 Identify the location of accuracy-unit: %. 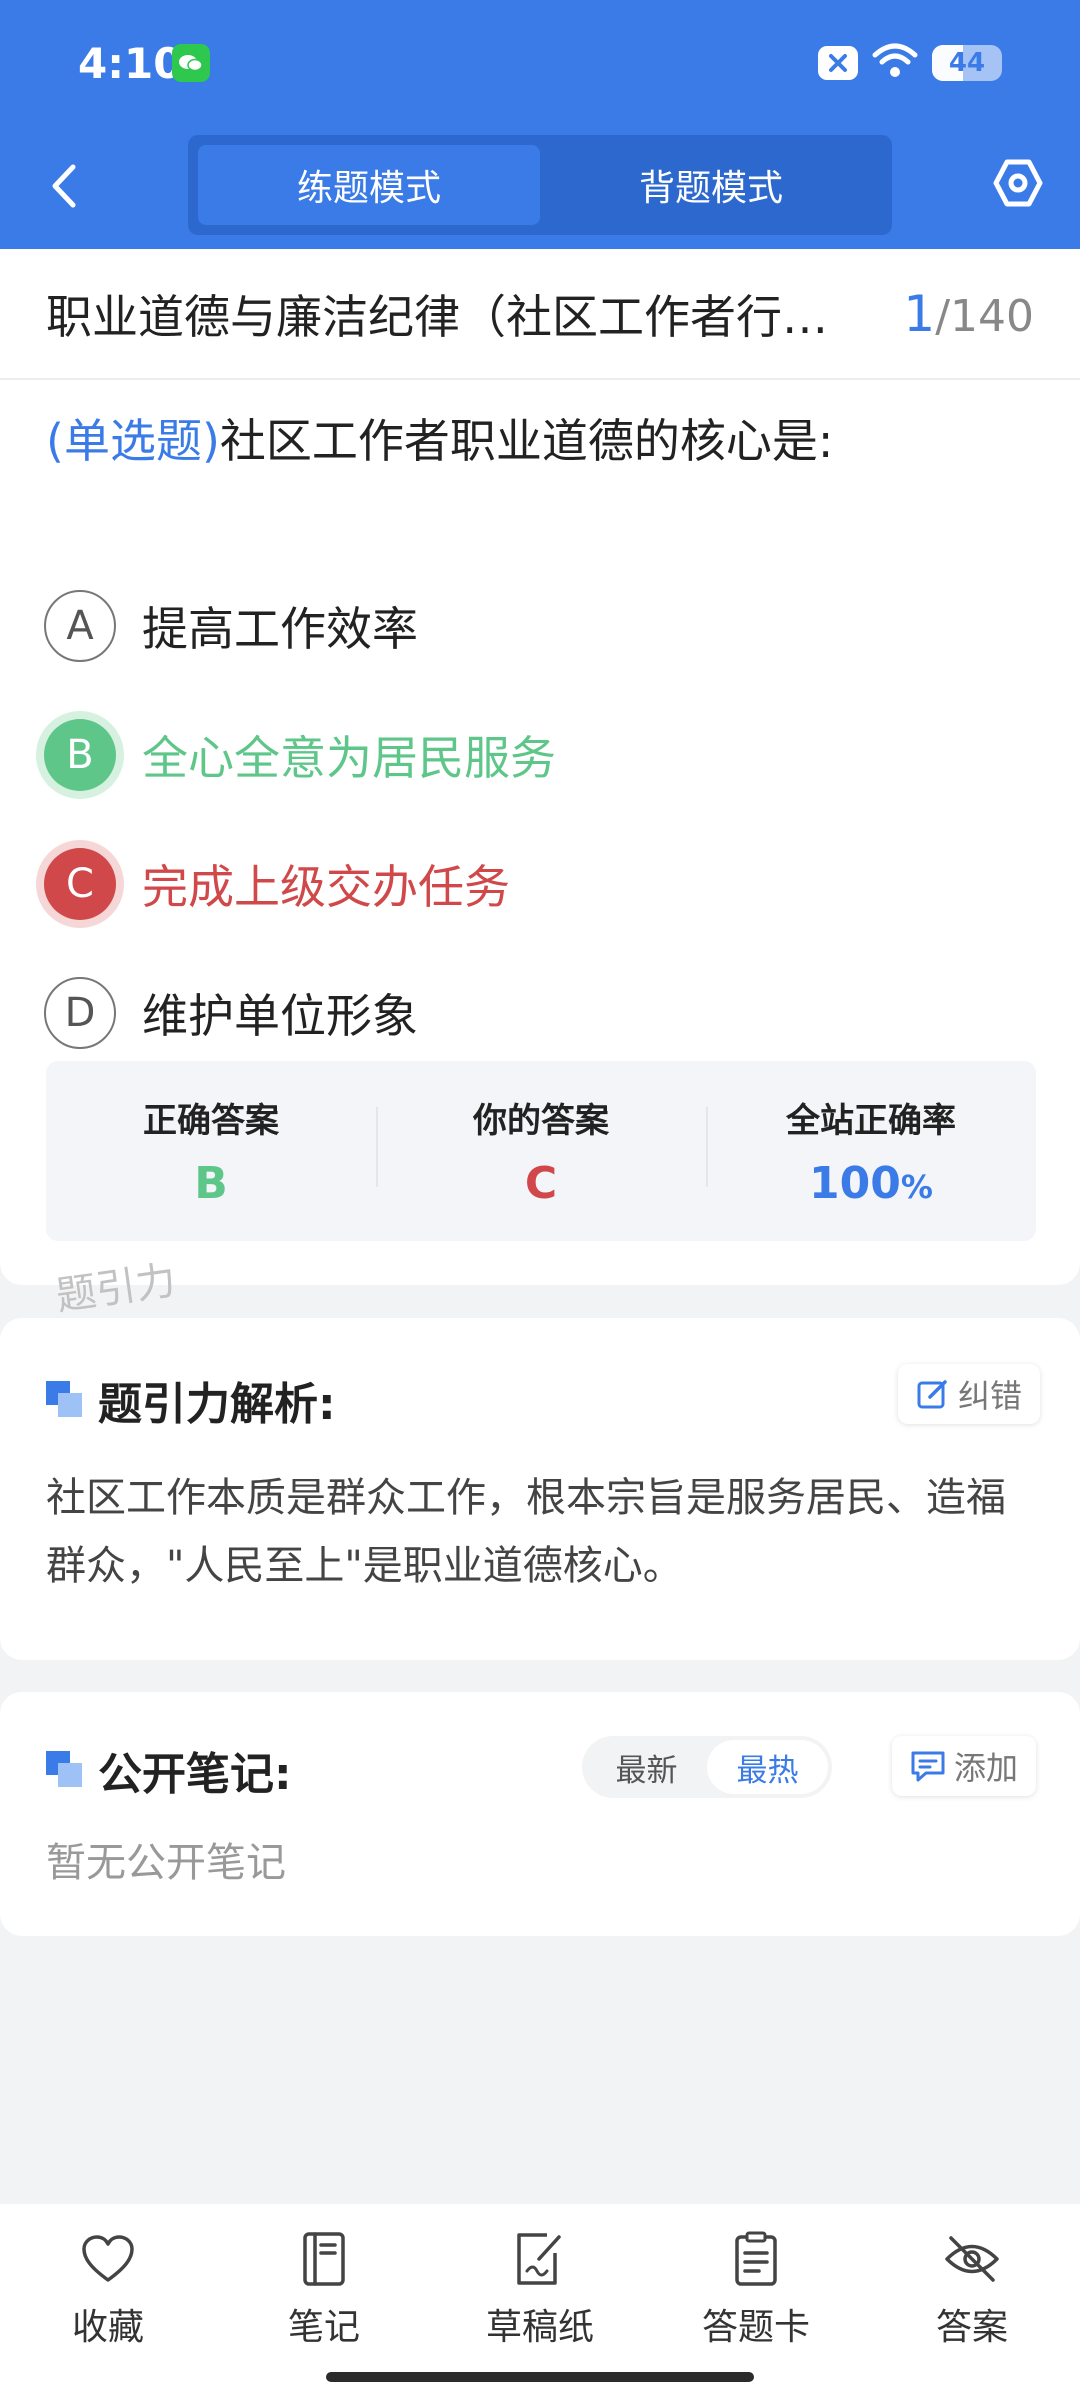
(916, 1187).